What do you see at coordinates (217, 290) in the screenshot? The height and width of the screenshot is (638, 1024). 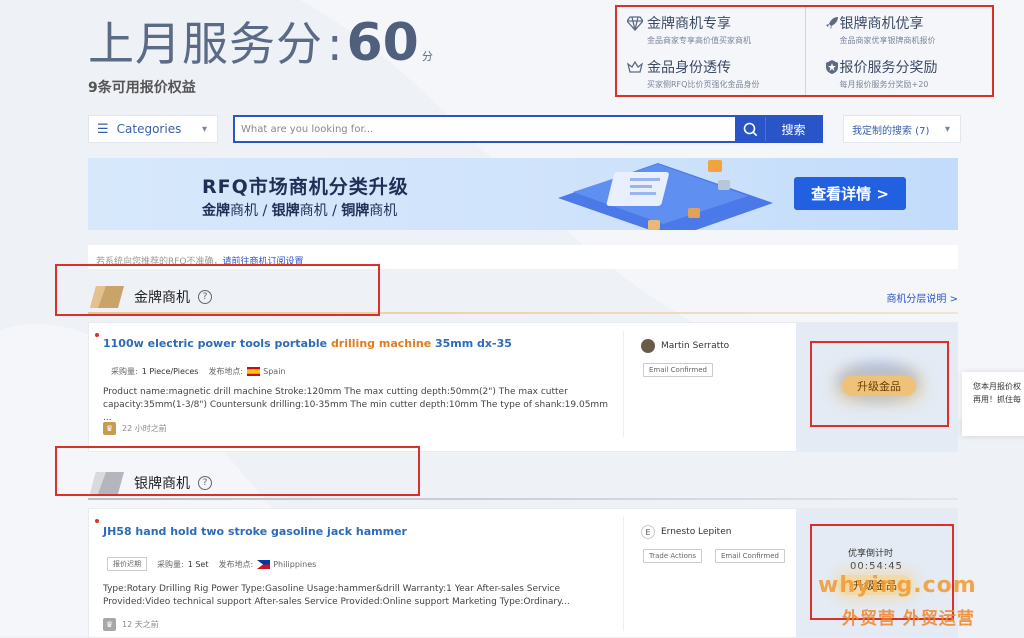 I see `annotation-box-gold-header` at bounding box center [217, 290].